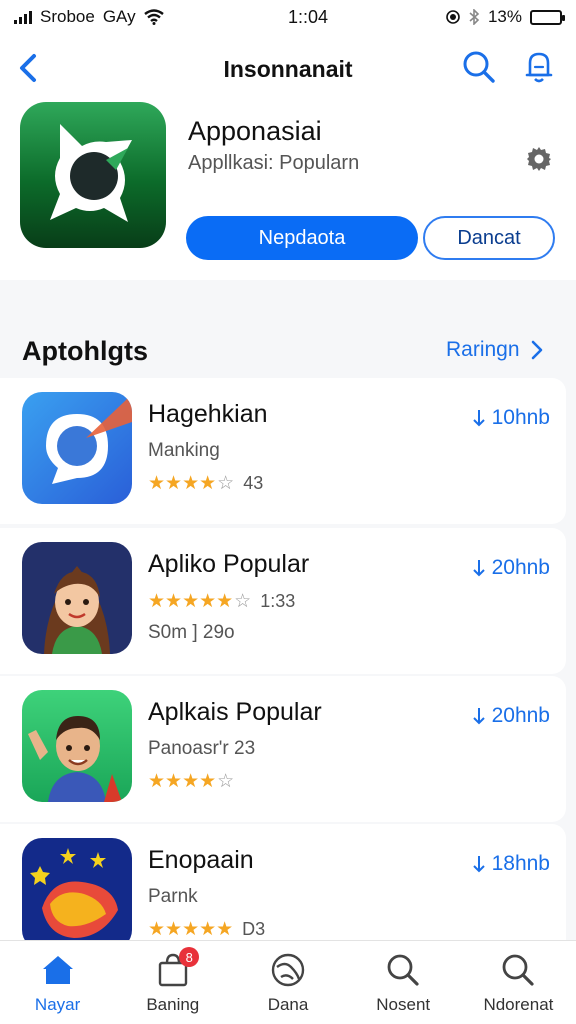 Image resolution: width=576 pixels, height=1024 pixels. I want to click on tab-shopping: 8 Baning, so click(172, 982).